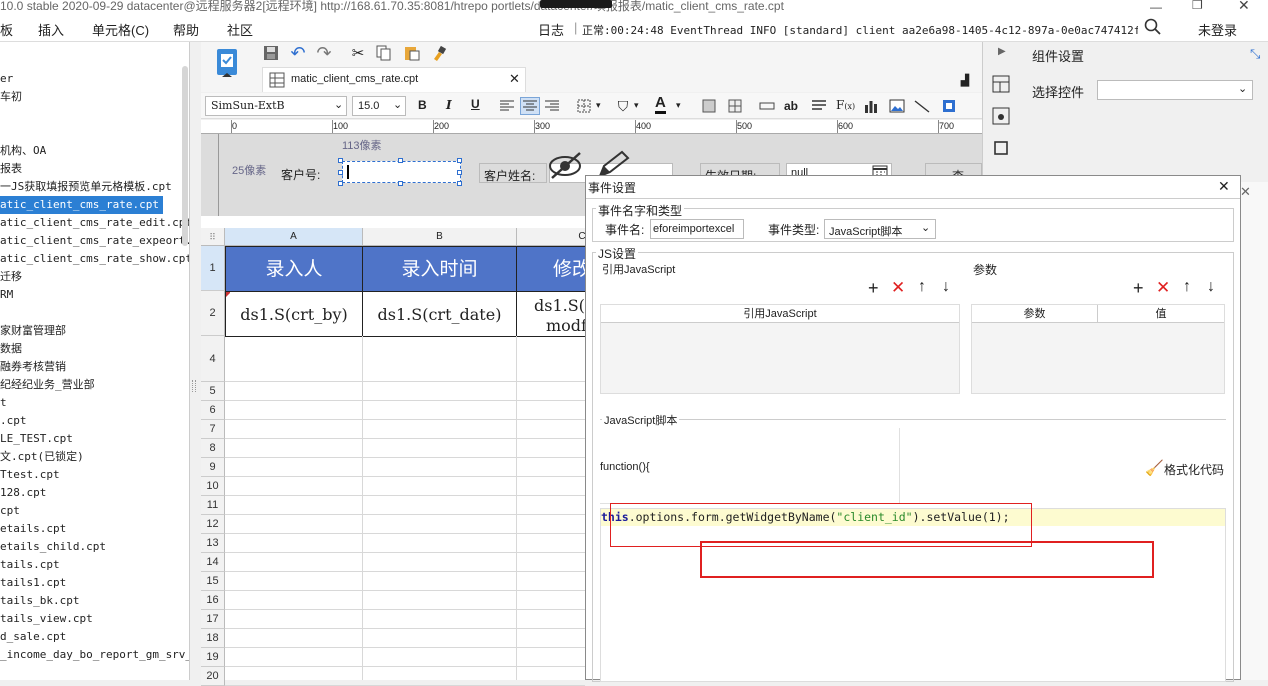 The width and height of the screenshot is (1268, 686). Describe the element at coordinates (13, 421) in the screenshot. I see `tree-item: .cpt` at that location.